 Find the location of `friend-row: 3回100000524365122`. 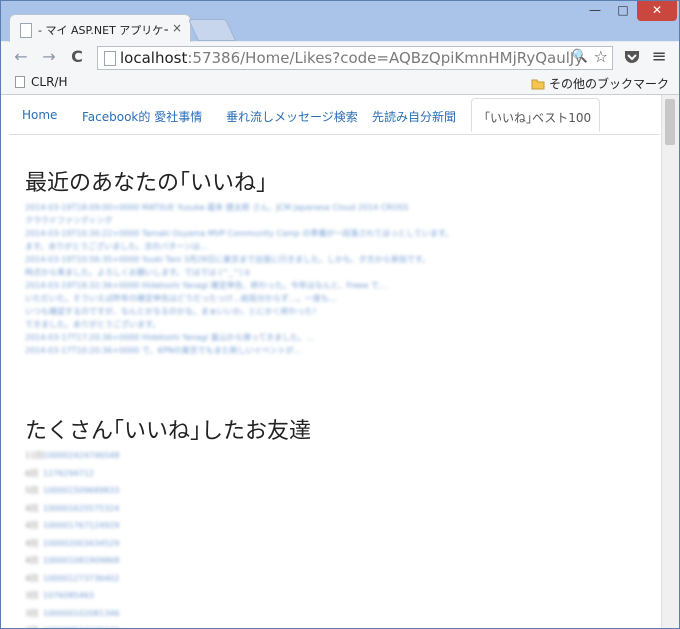

friend-row: 3回100000524365122 is located at coordinates (72, 625).